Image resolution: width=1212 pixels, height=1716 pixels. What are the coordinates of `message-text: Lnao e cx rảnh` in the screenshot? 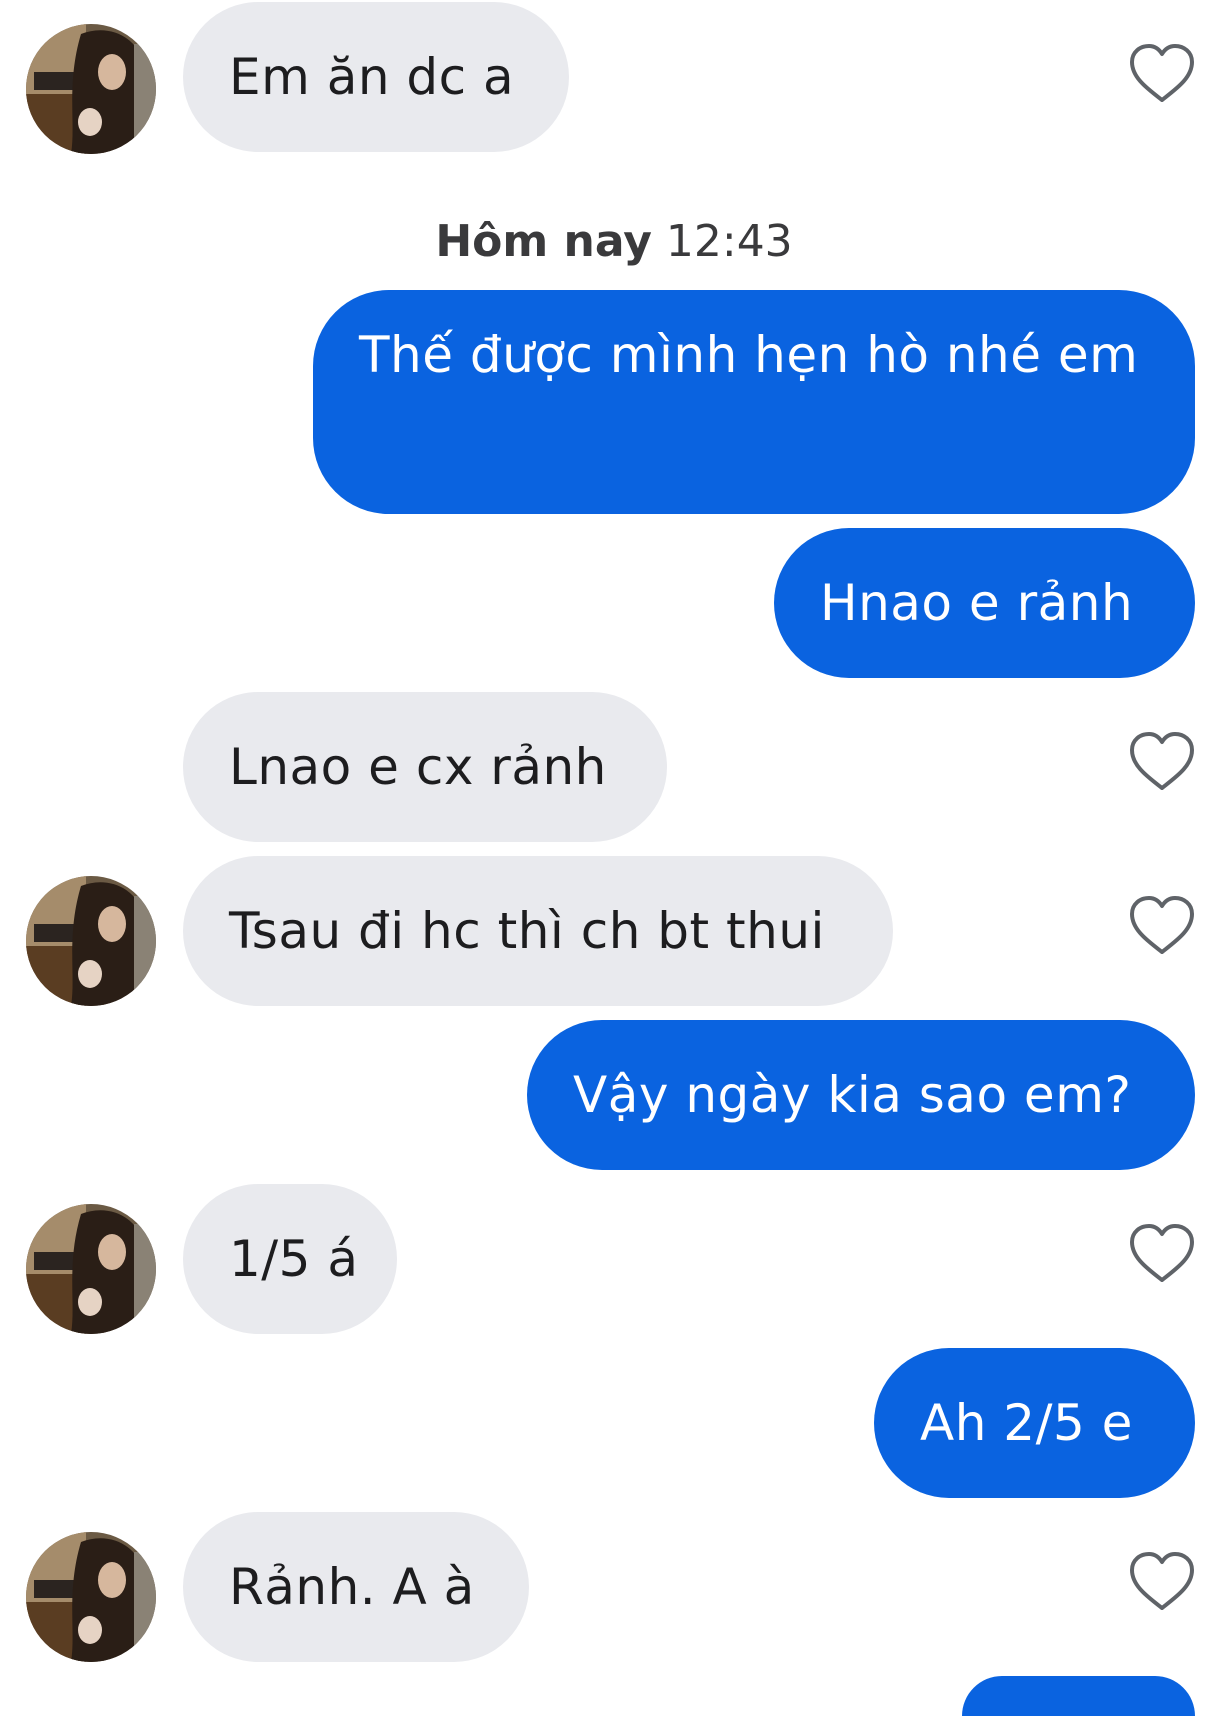 It's located at (418, 767).